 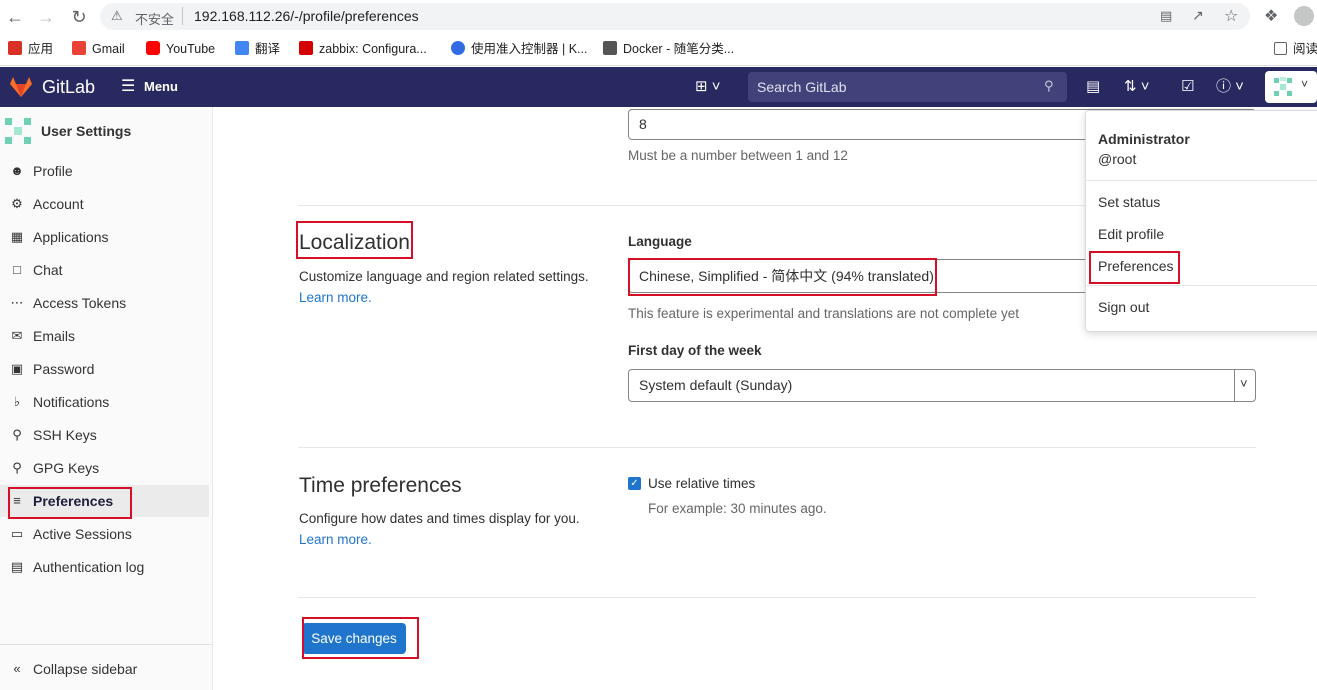 What do you see at coordinates (1280, 48) in the screenshot?
I see `reading-list-icon` at bounding box center [1280, 48].